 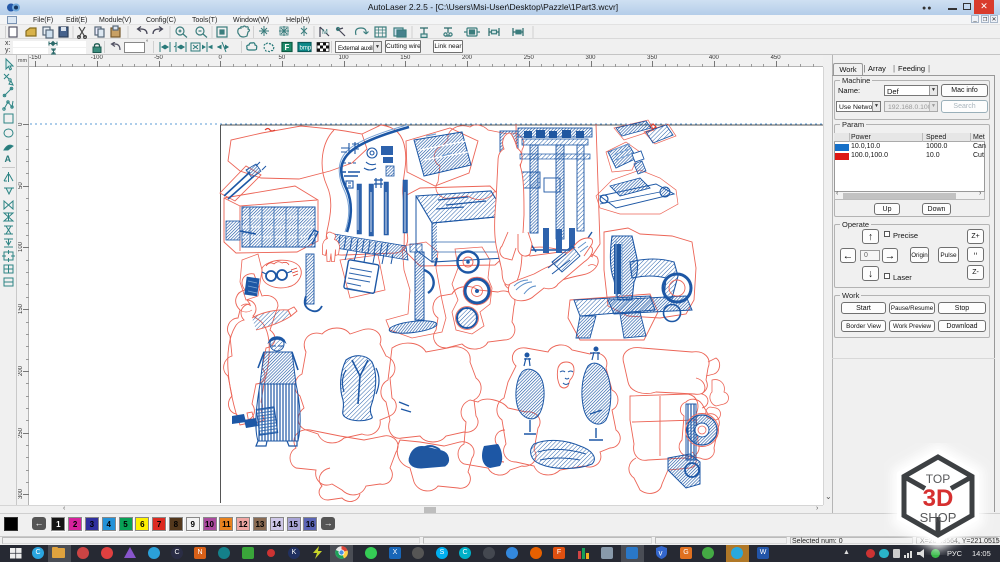 What do you see at coordinates (287, 47) in the screenshot?
I see `svg-text: F` at bounding box center [287, 47].